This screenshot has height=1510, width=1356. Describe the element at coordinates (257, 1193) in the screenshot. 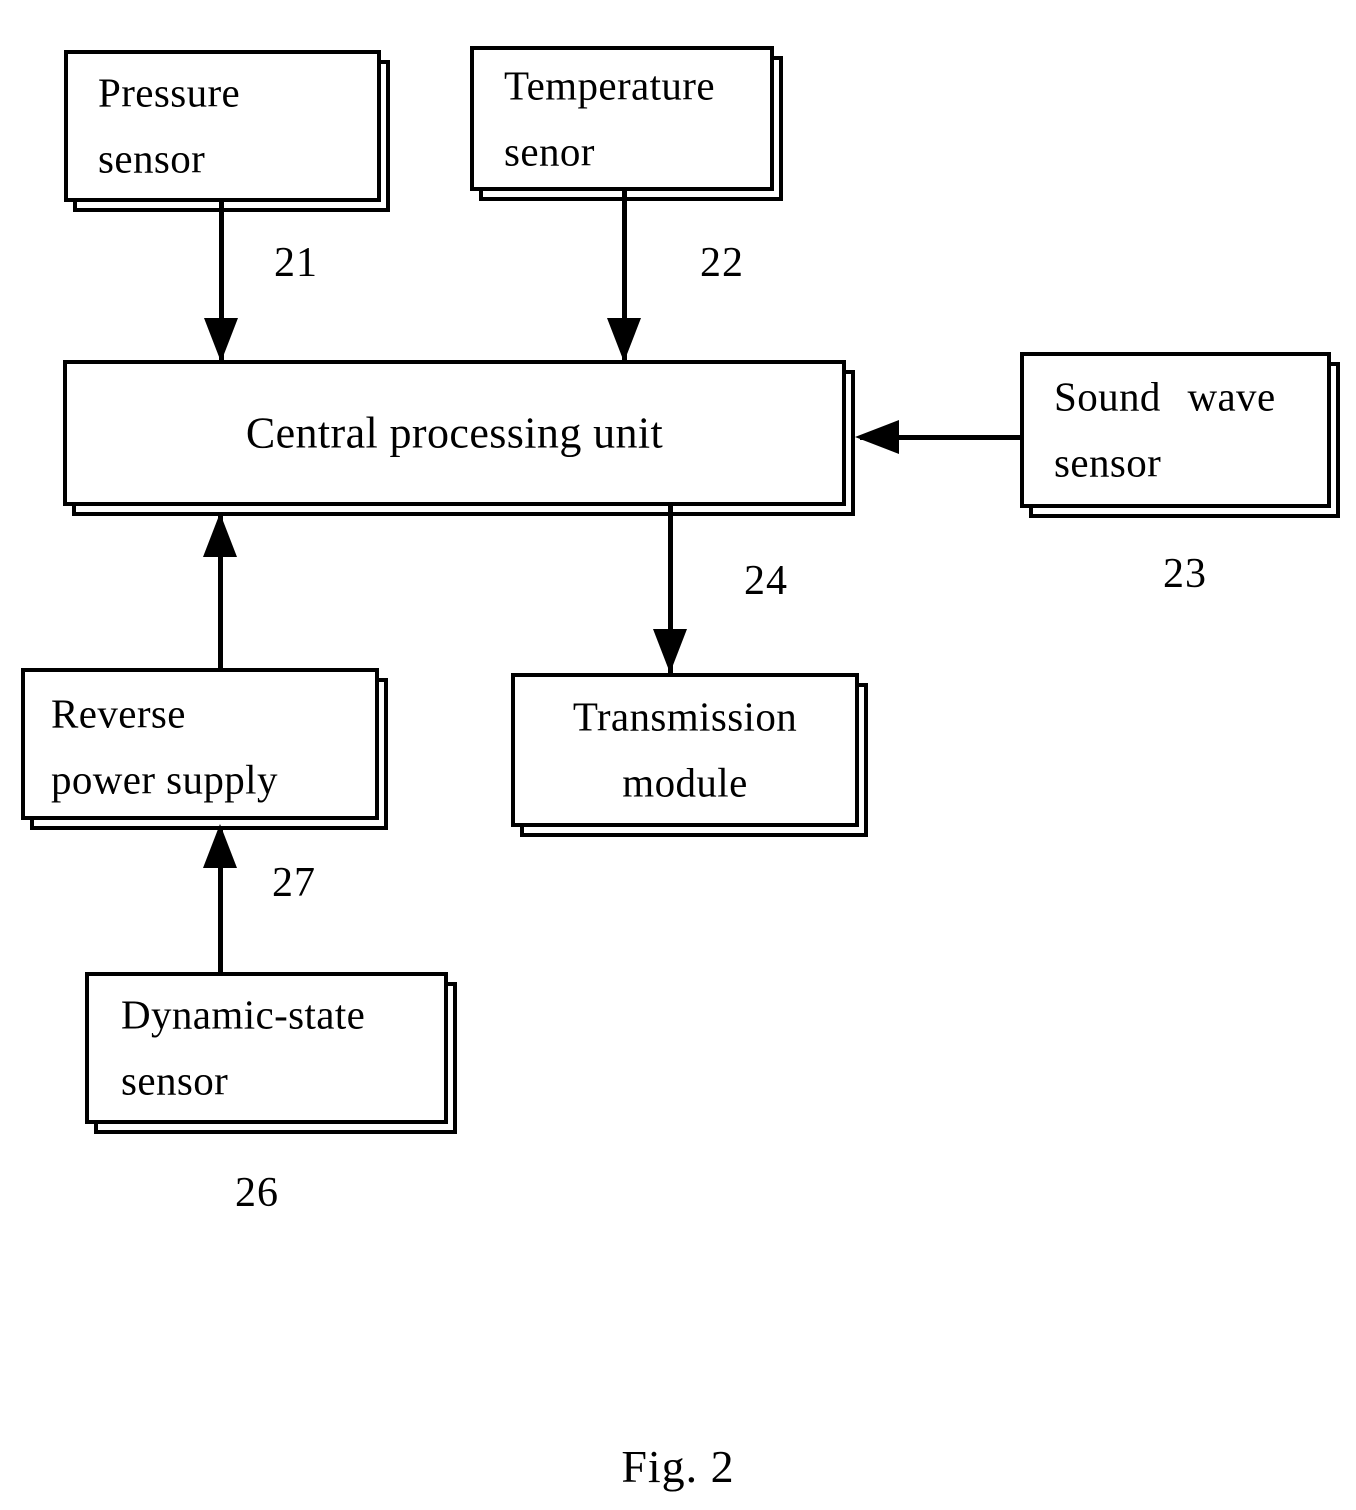

I see `numeral-26: 26` at that location.